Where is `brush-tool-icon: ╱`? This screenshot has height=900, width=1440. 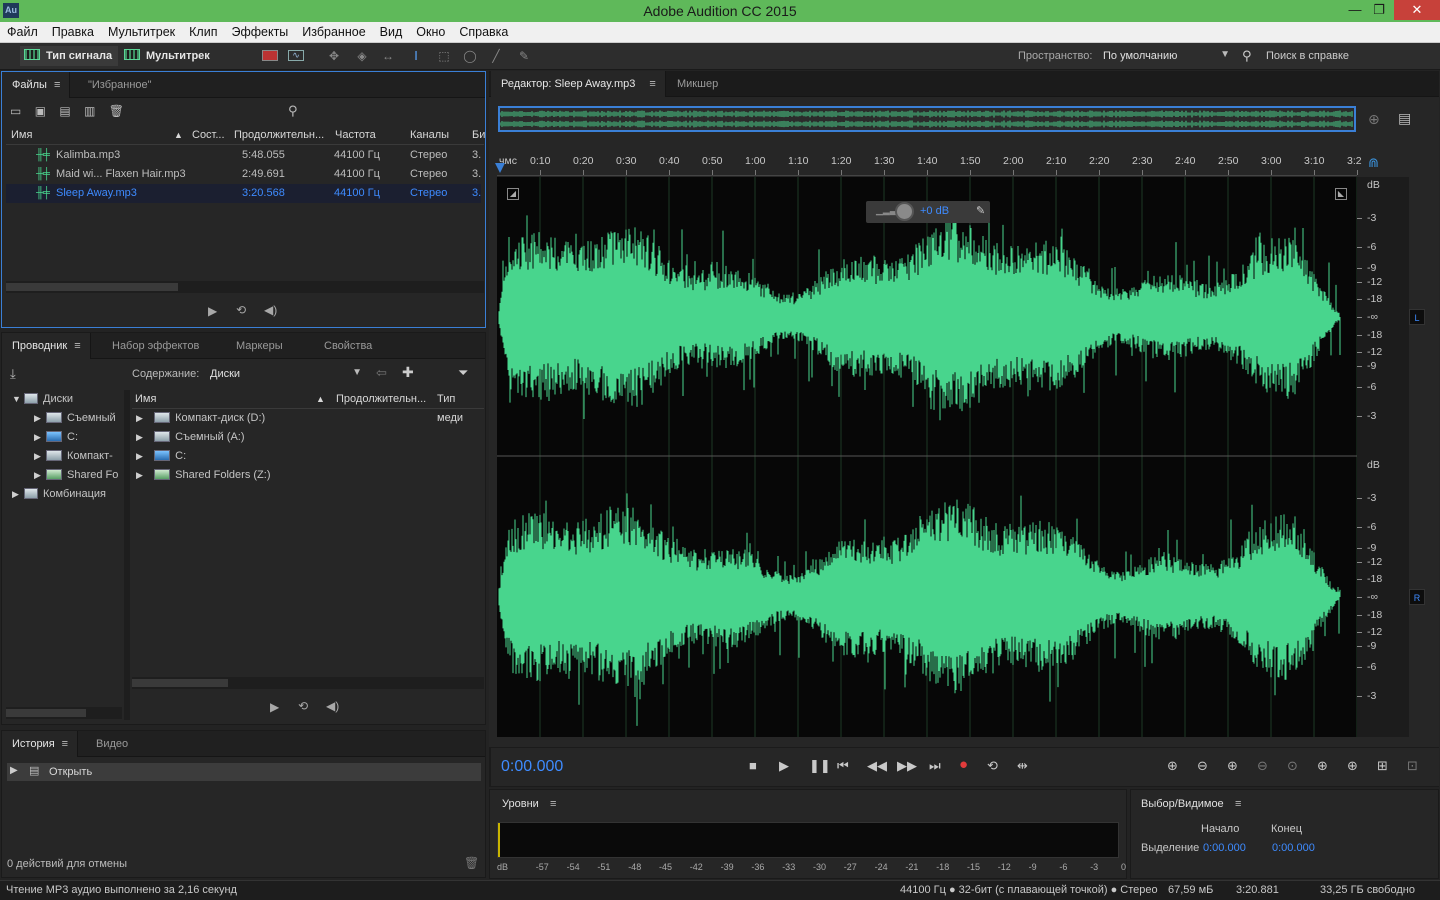
brush-tool-icon: ╱ is located at coordinates (496, 56).